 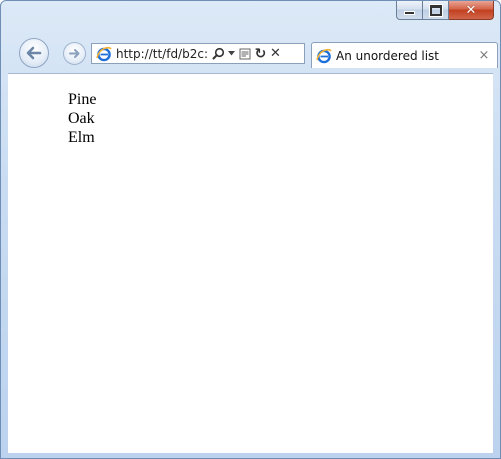 I want to click on compatibility-view-button, so click(x=245, y=53).